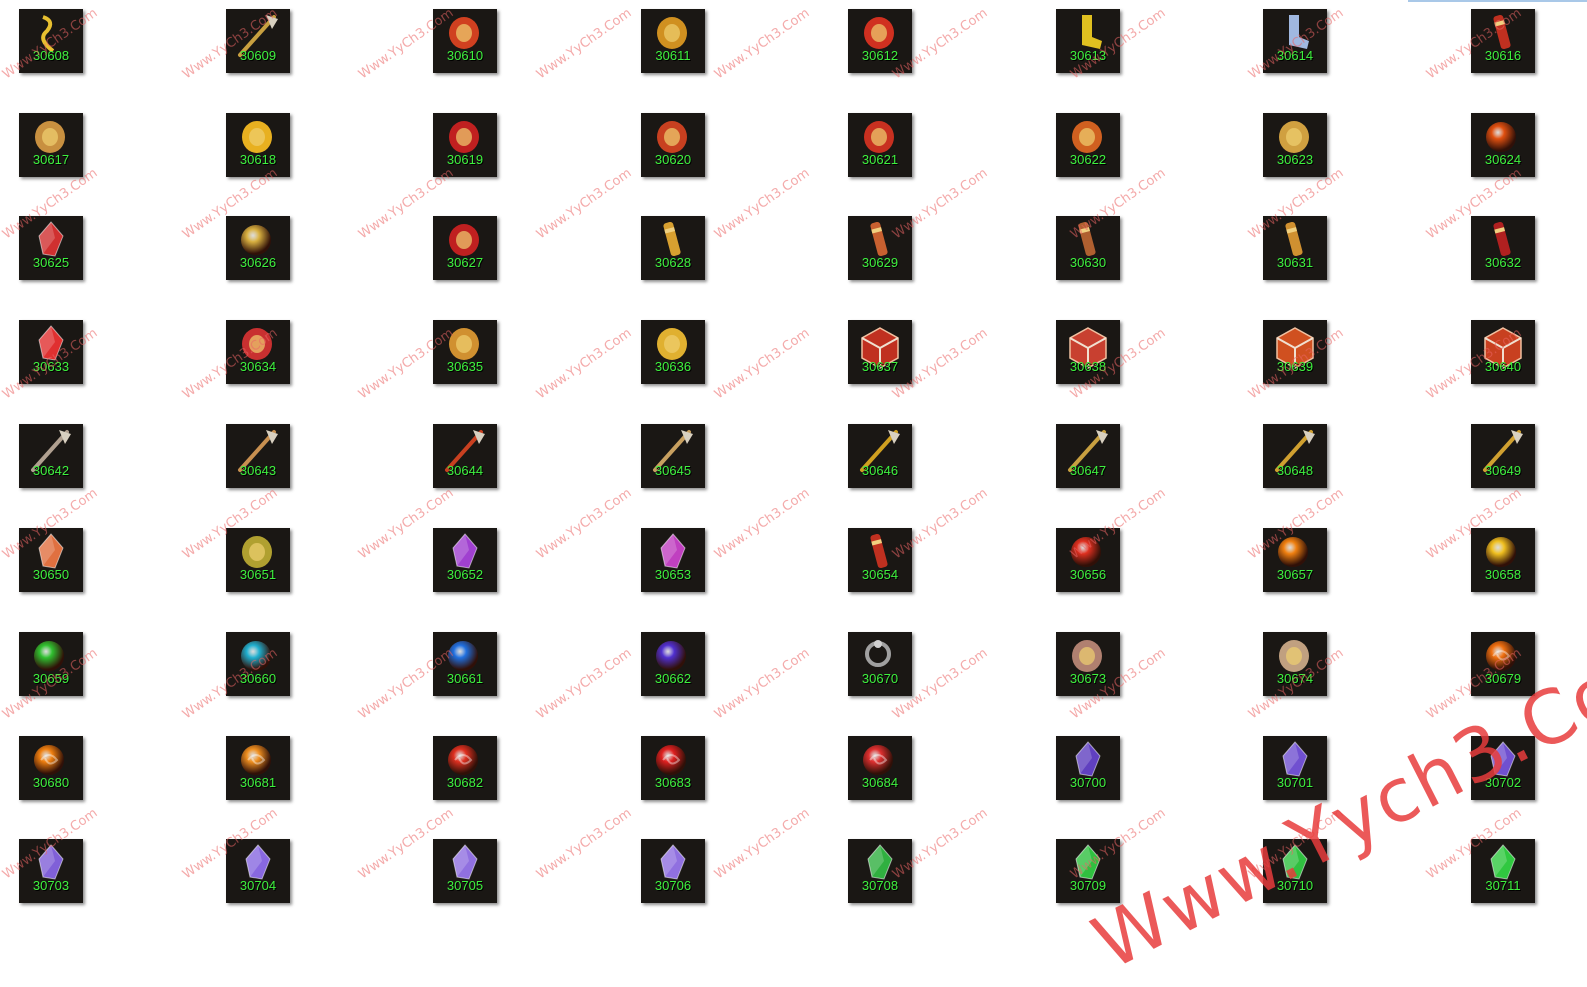  Describe the element at coordinates (258, 352) in the screenshot. I see `item-tile: 30634` at that location.